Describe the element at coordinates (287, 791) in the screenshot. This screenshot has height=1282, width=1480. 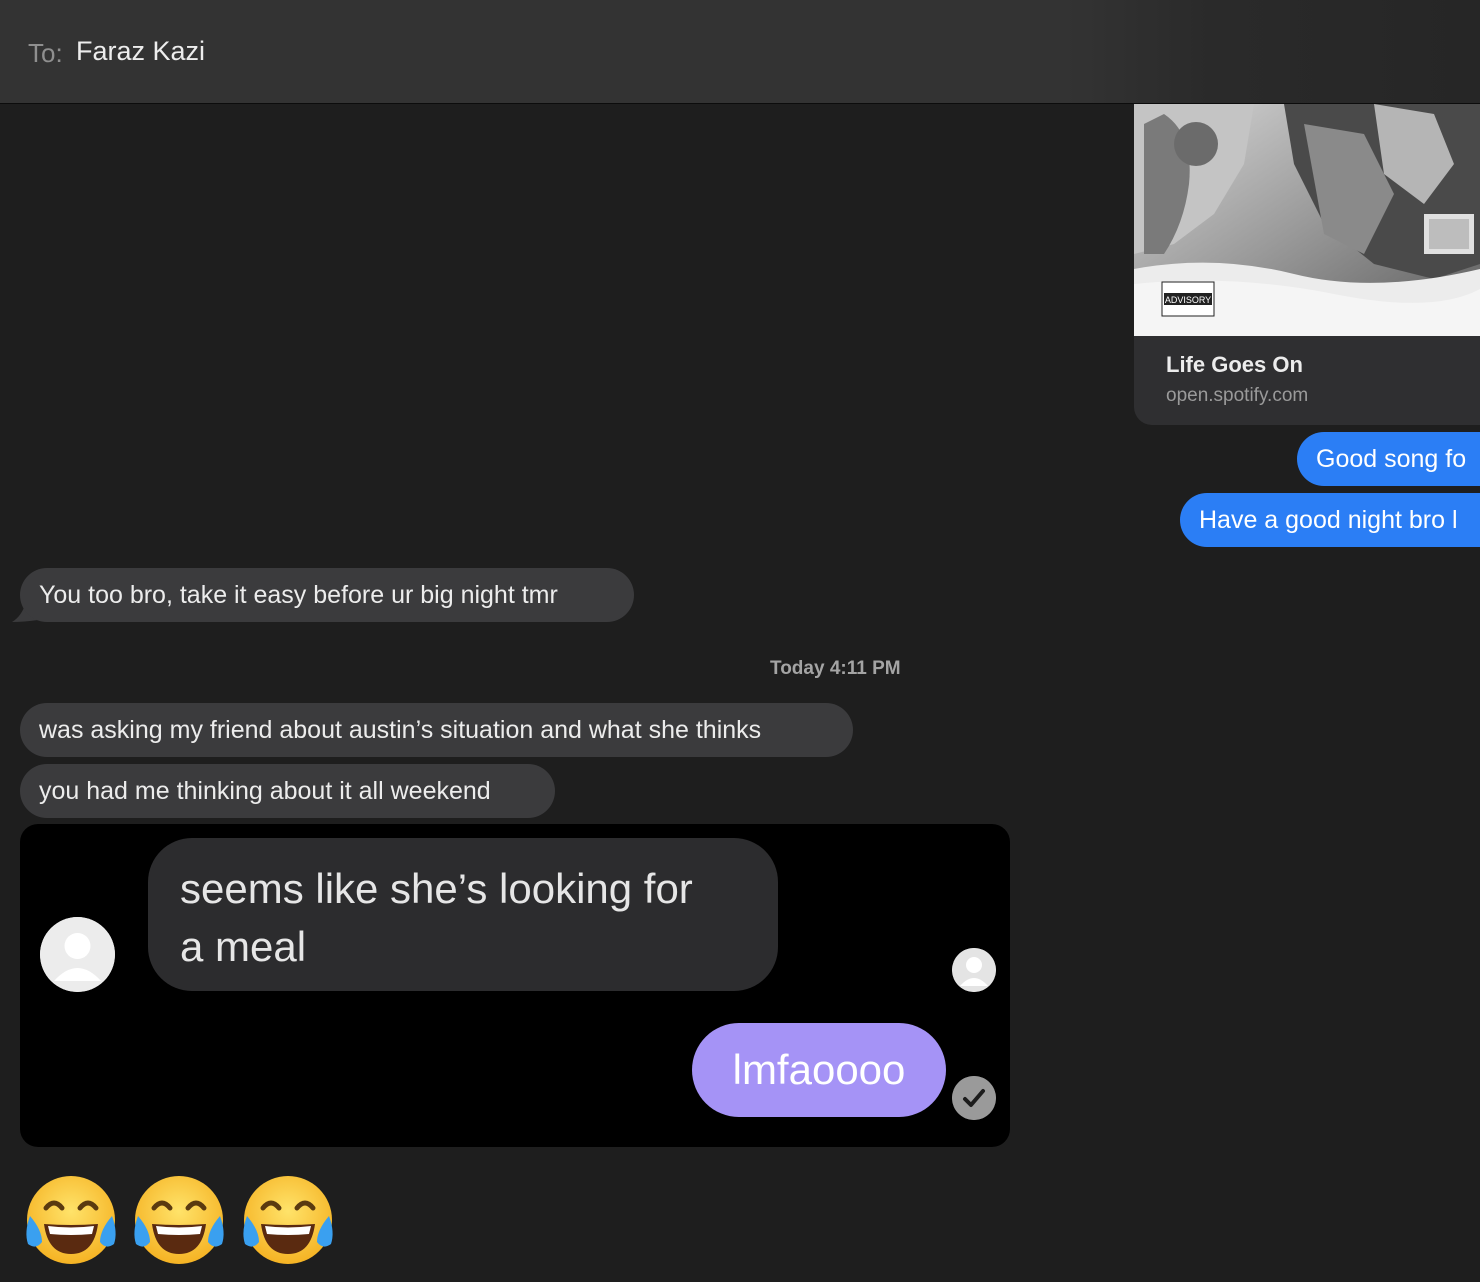
I see `incoming-message: you had me thinking about it all weekend` at that location.